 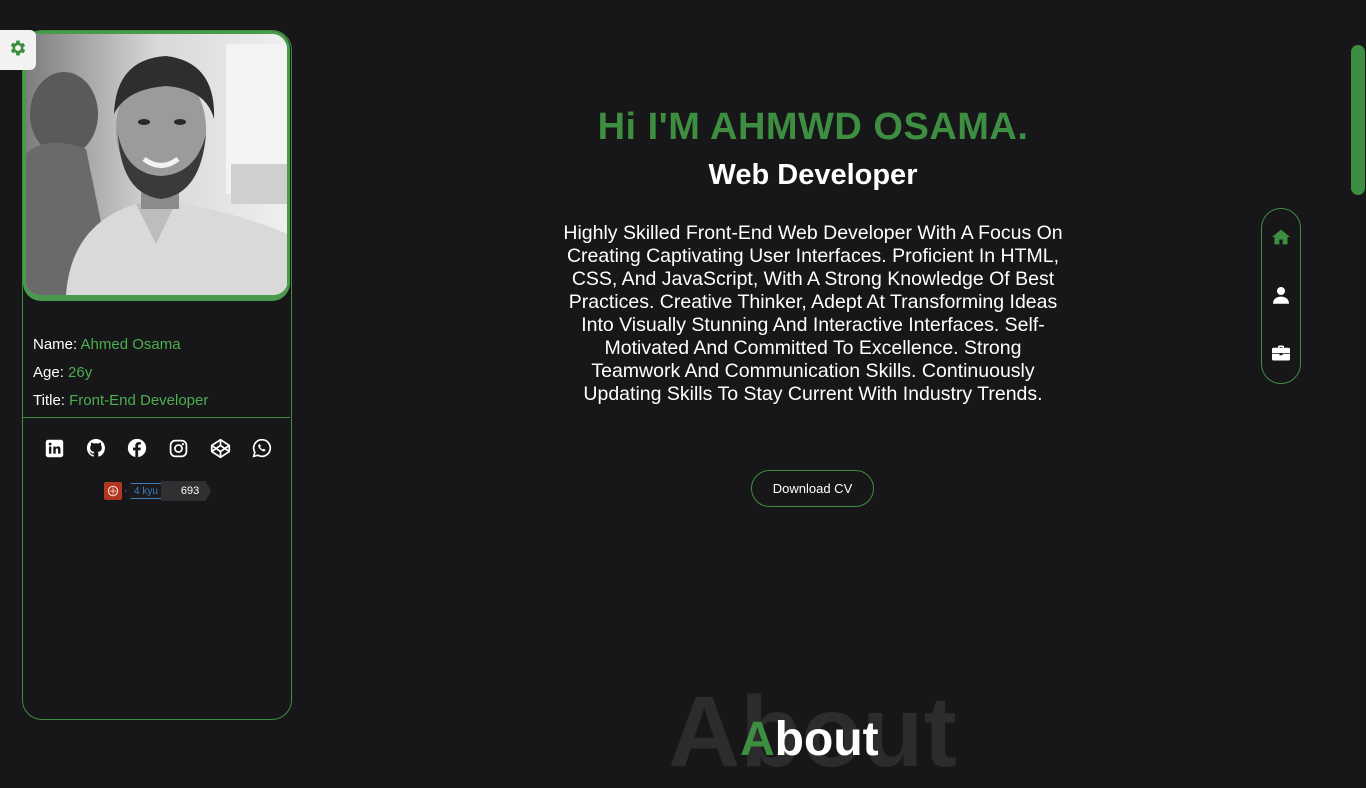 I want to click on card-divider, so click(x=156, y=417).